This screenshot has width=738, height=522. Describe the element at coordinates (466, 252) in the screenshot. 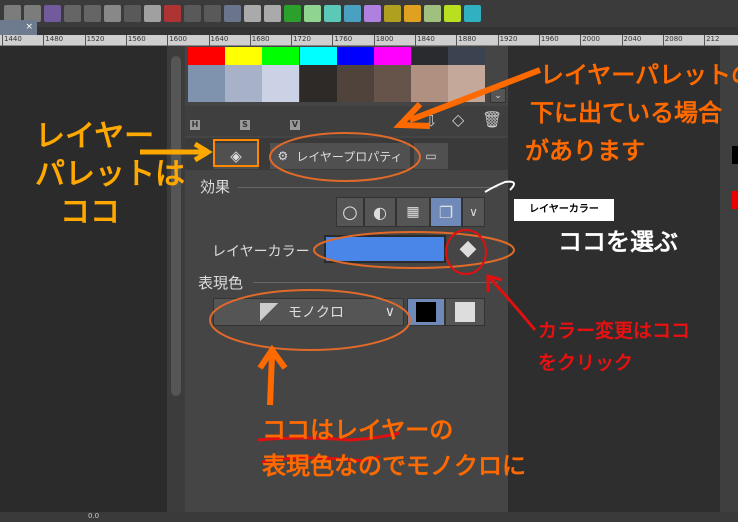

I see `annotation-circle-button` at that location.